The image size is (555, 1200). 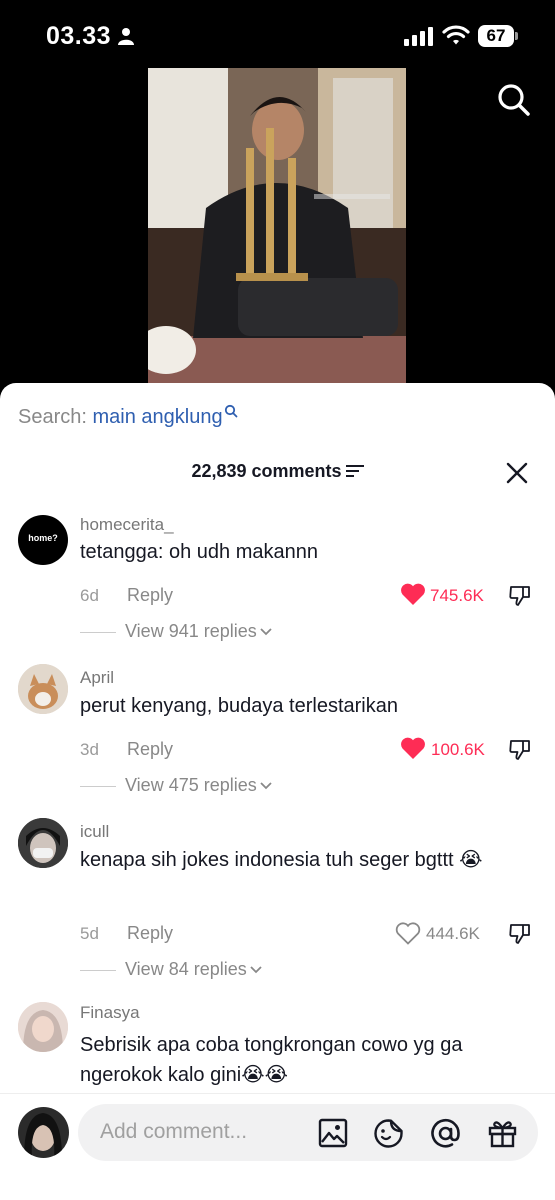 I want to click on close-icon, so click(x=517, y=473).